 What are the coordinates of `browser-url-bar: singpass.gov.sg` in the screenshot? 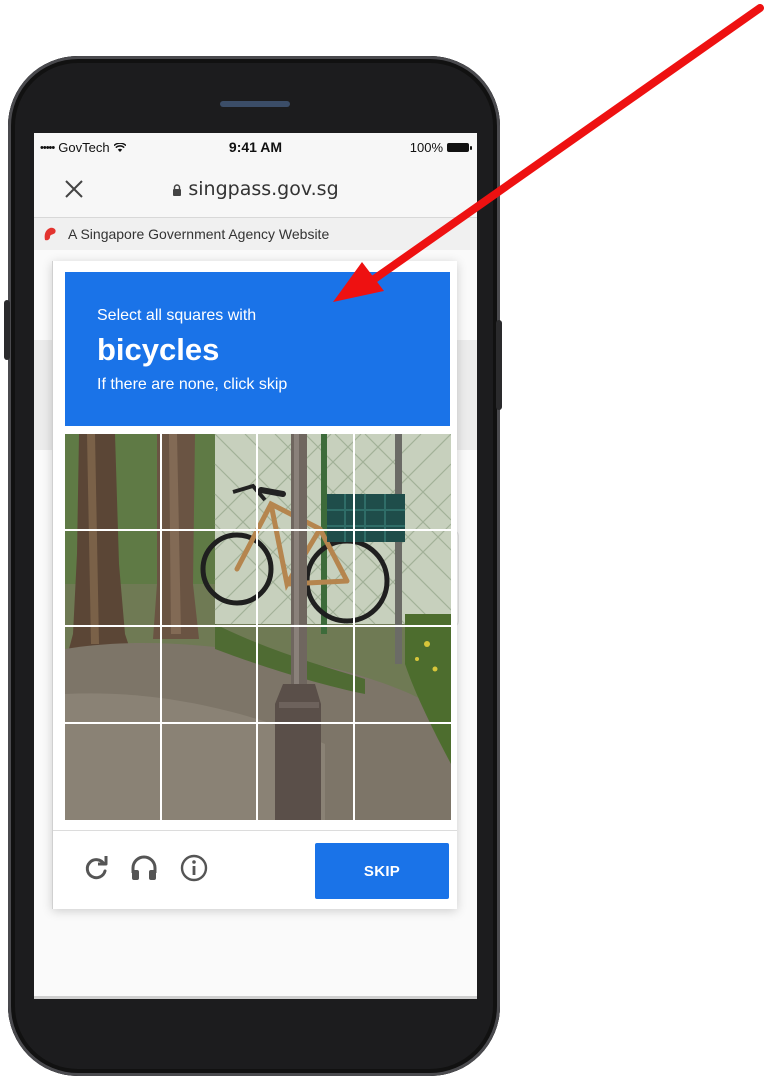 It's located at (255, 189).